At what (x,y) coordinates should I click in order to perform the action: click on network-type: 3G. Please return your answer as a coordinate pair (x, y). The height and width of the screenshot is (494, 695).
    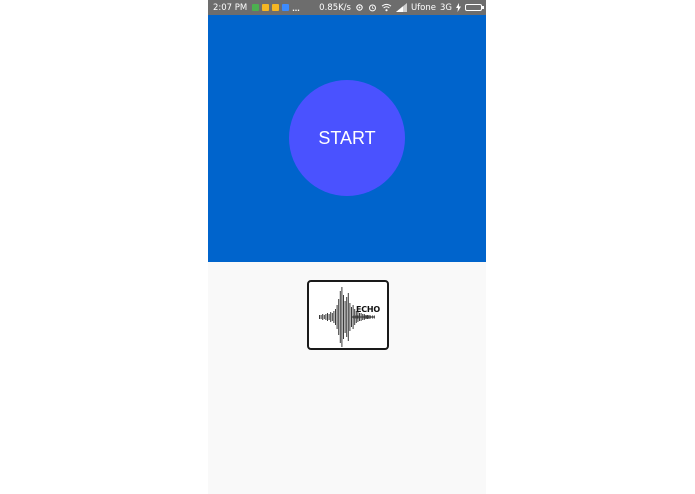
    Looking at the image, I should click on (446, 7).